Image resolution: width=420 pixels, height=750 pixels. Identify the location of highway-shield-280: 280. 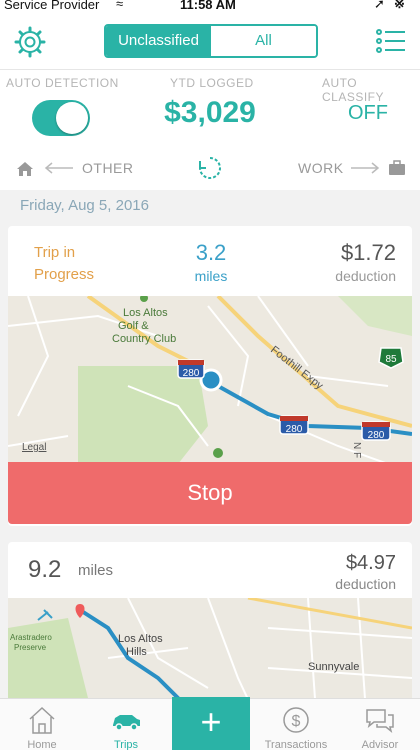
(191, 369).